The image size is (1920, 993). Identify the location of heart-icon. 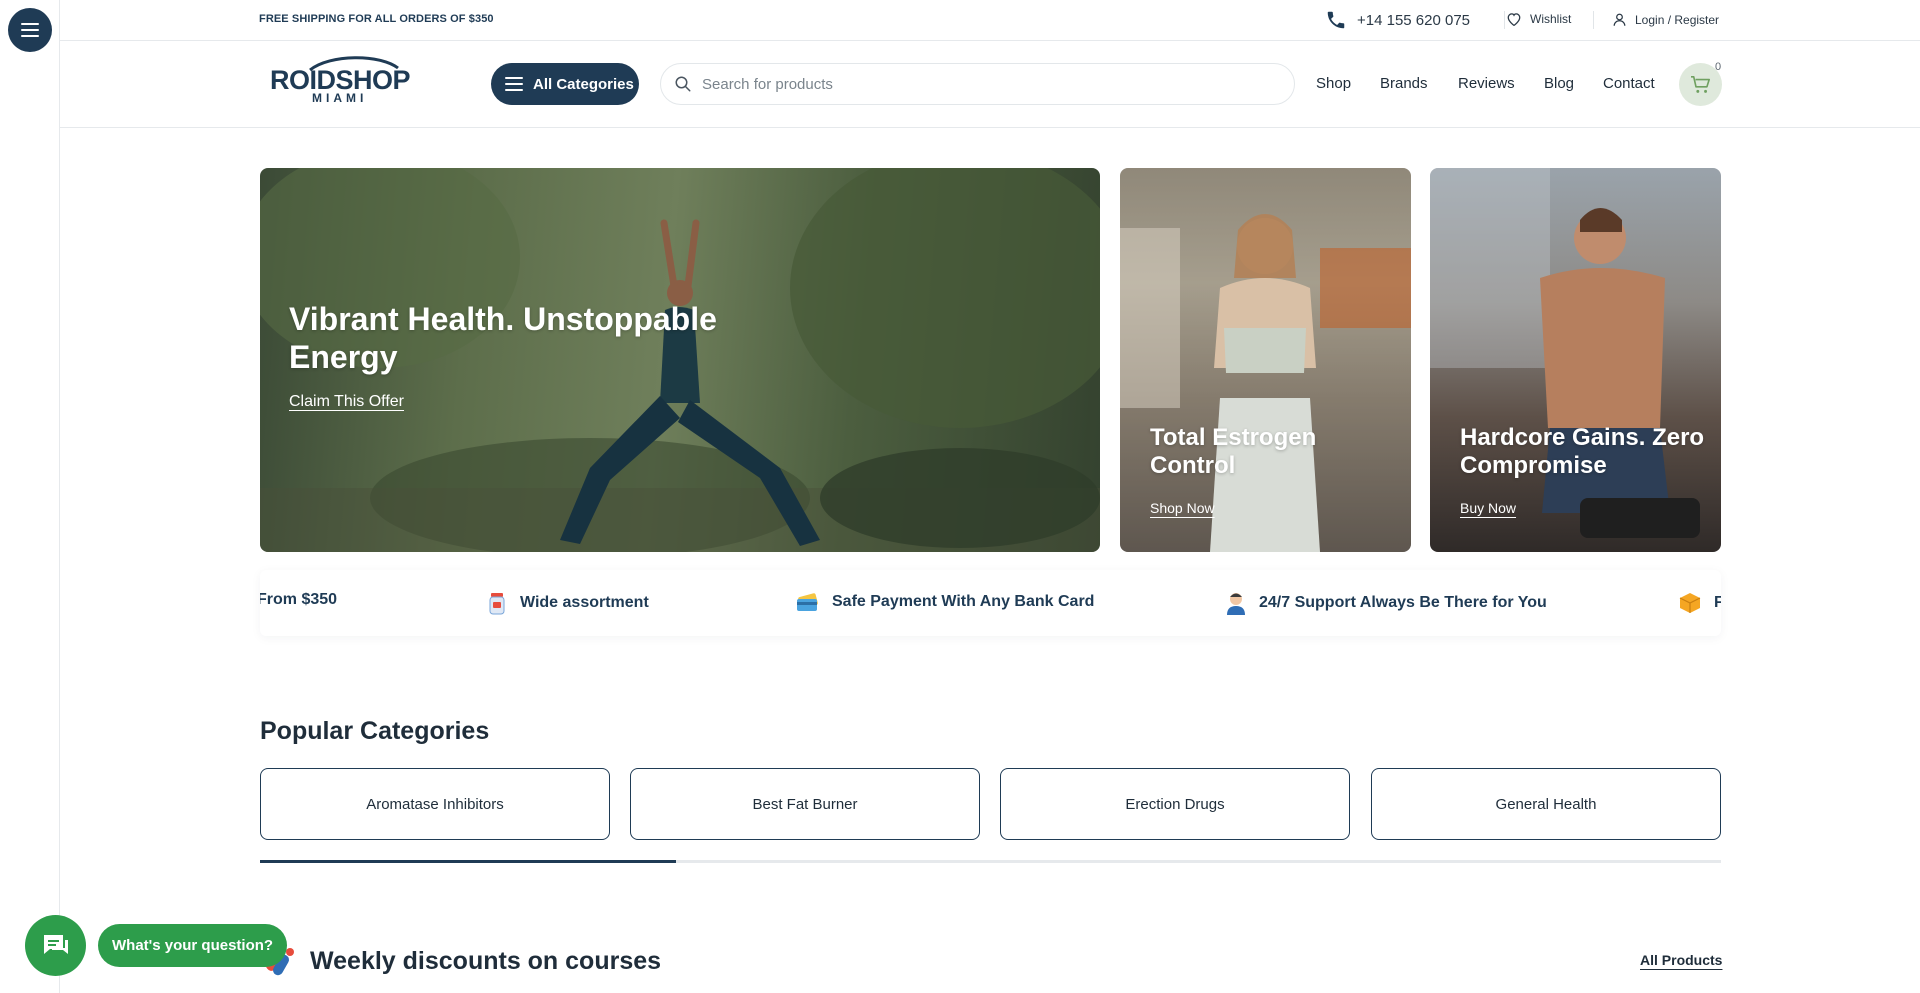
(1514, 19).